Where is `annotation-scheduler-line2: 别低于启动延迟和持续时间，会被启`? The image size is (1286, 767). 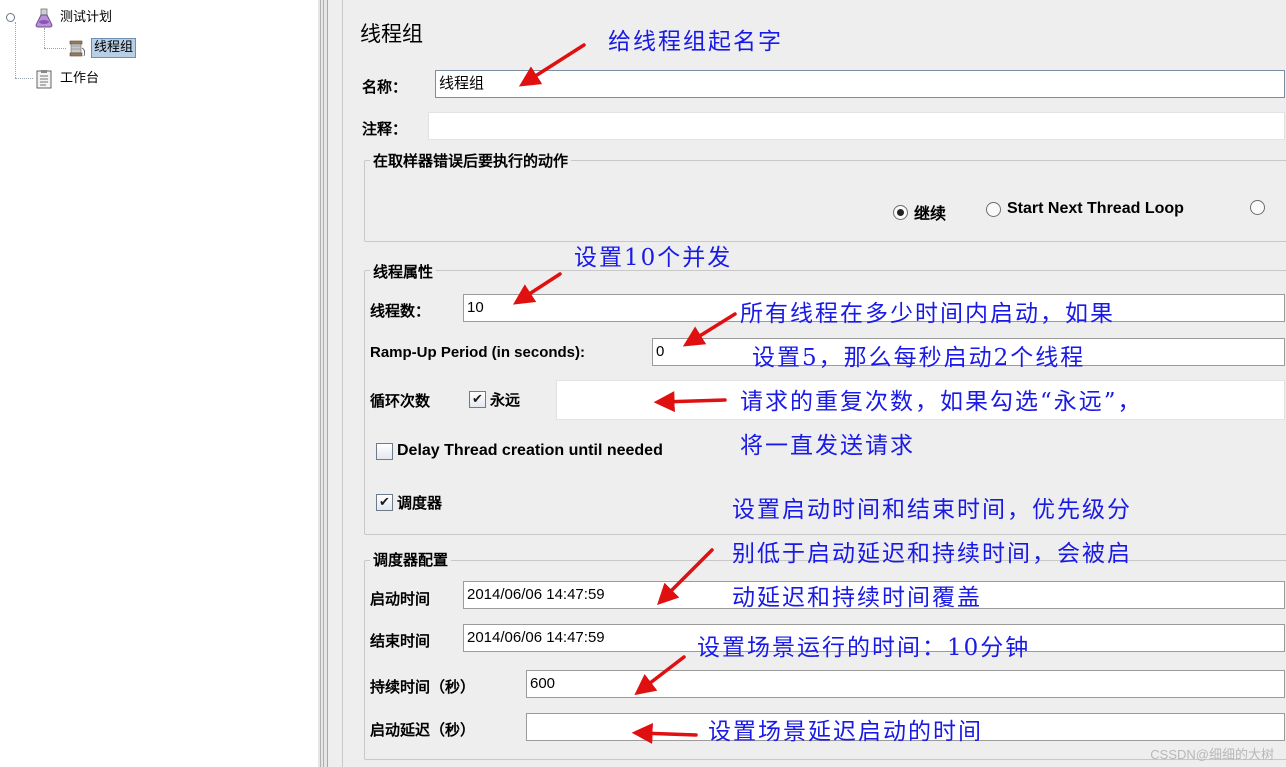 annotation-scheduler-line2: 别低于启动延迟和持续时间，会被启 is located at coordinates (932, 554).